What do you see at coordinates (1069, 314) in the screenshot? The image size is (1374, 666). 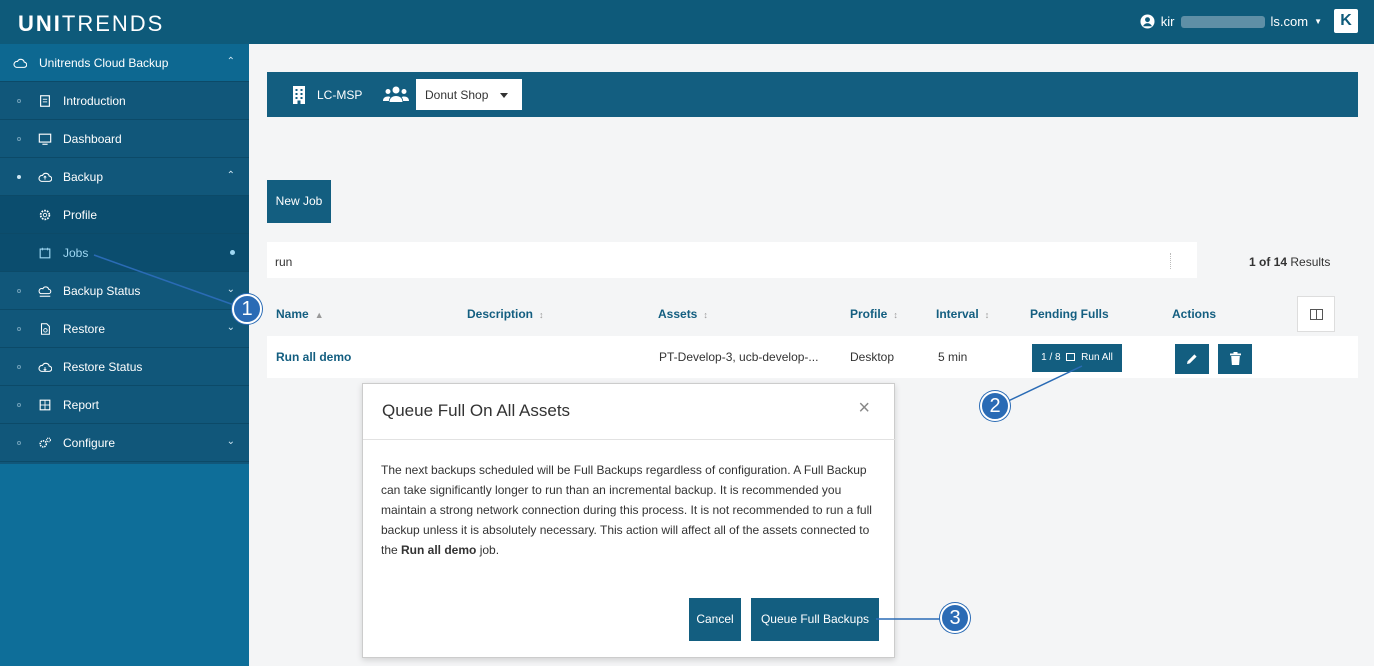 I see `column-header-pending-fulls: Pending Fulls` at bounding box center [1069, 314].